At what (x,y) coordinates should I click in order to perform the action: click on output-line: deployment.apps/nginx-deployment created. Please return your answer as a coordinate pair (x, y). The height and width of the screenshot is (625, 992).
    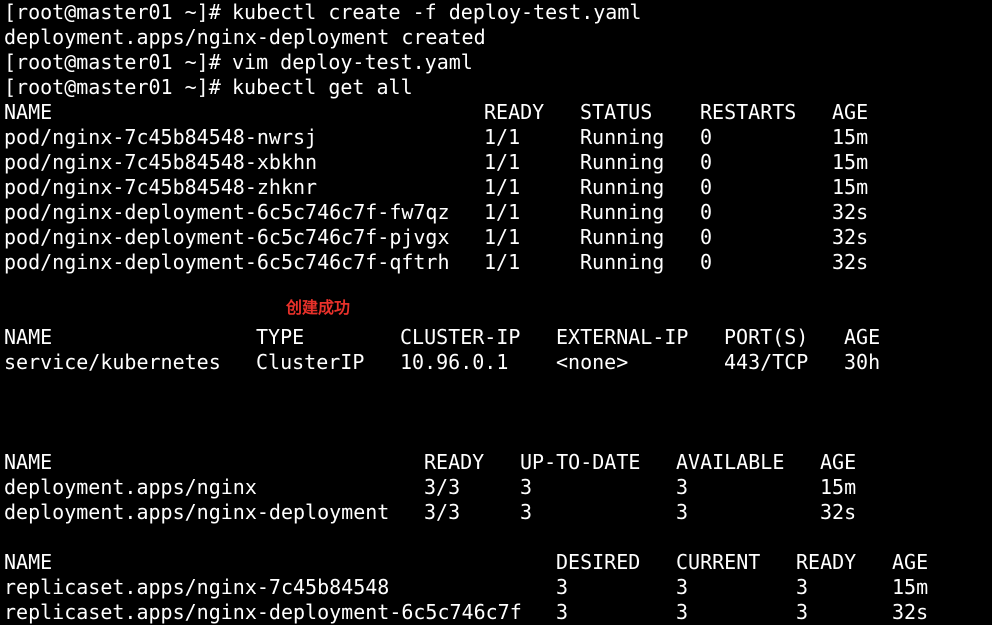
    Looking at the image, I should click on (496, 37).